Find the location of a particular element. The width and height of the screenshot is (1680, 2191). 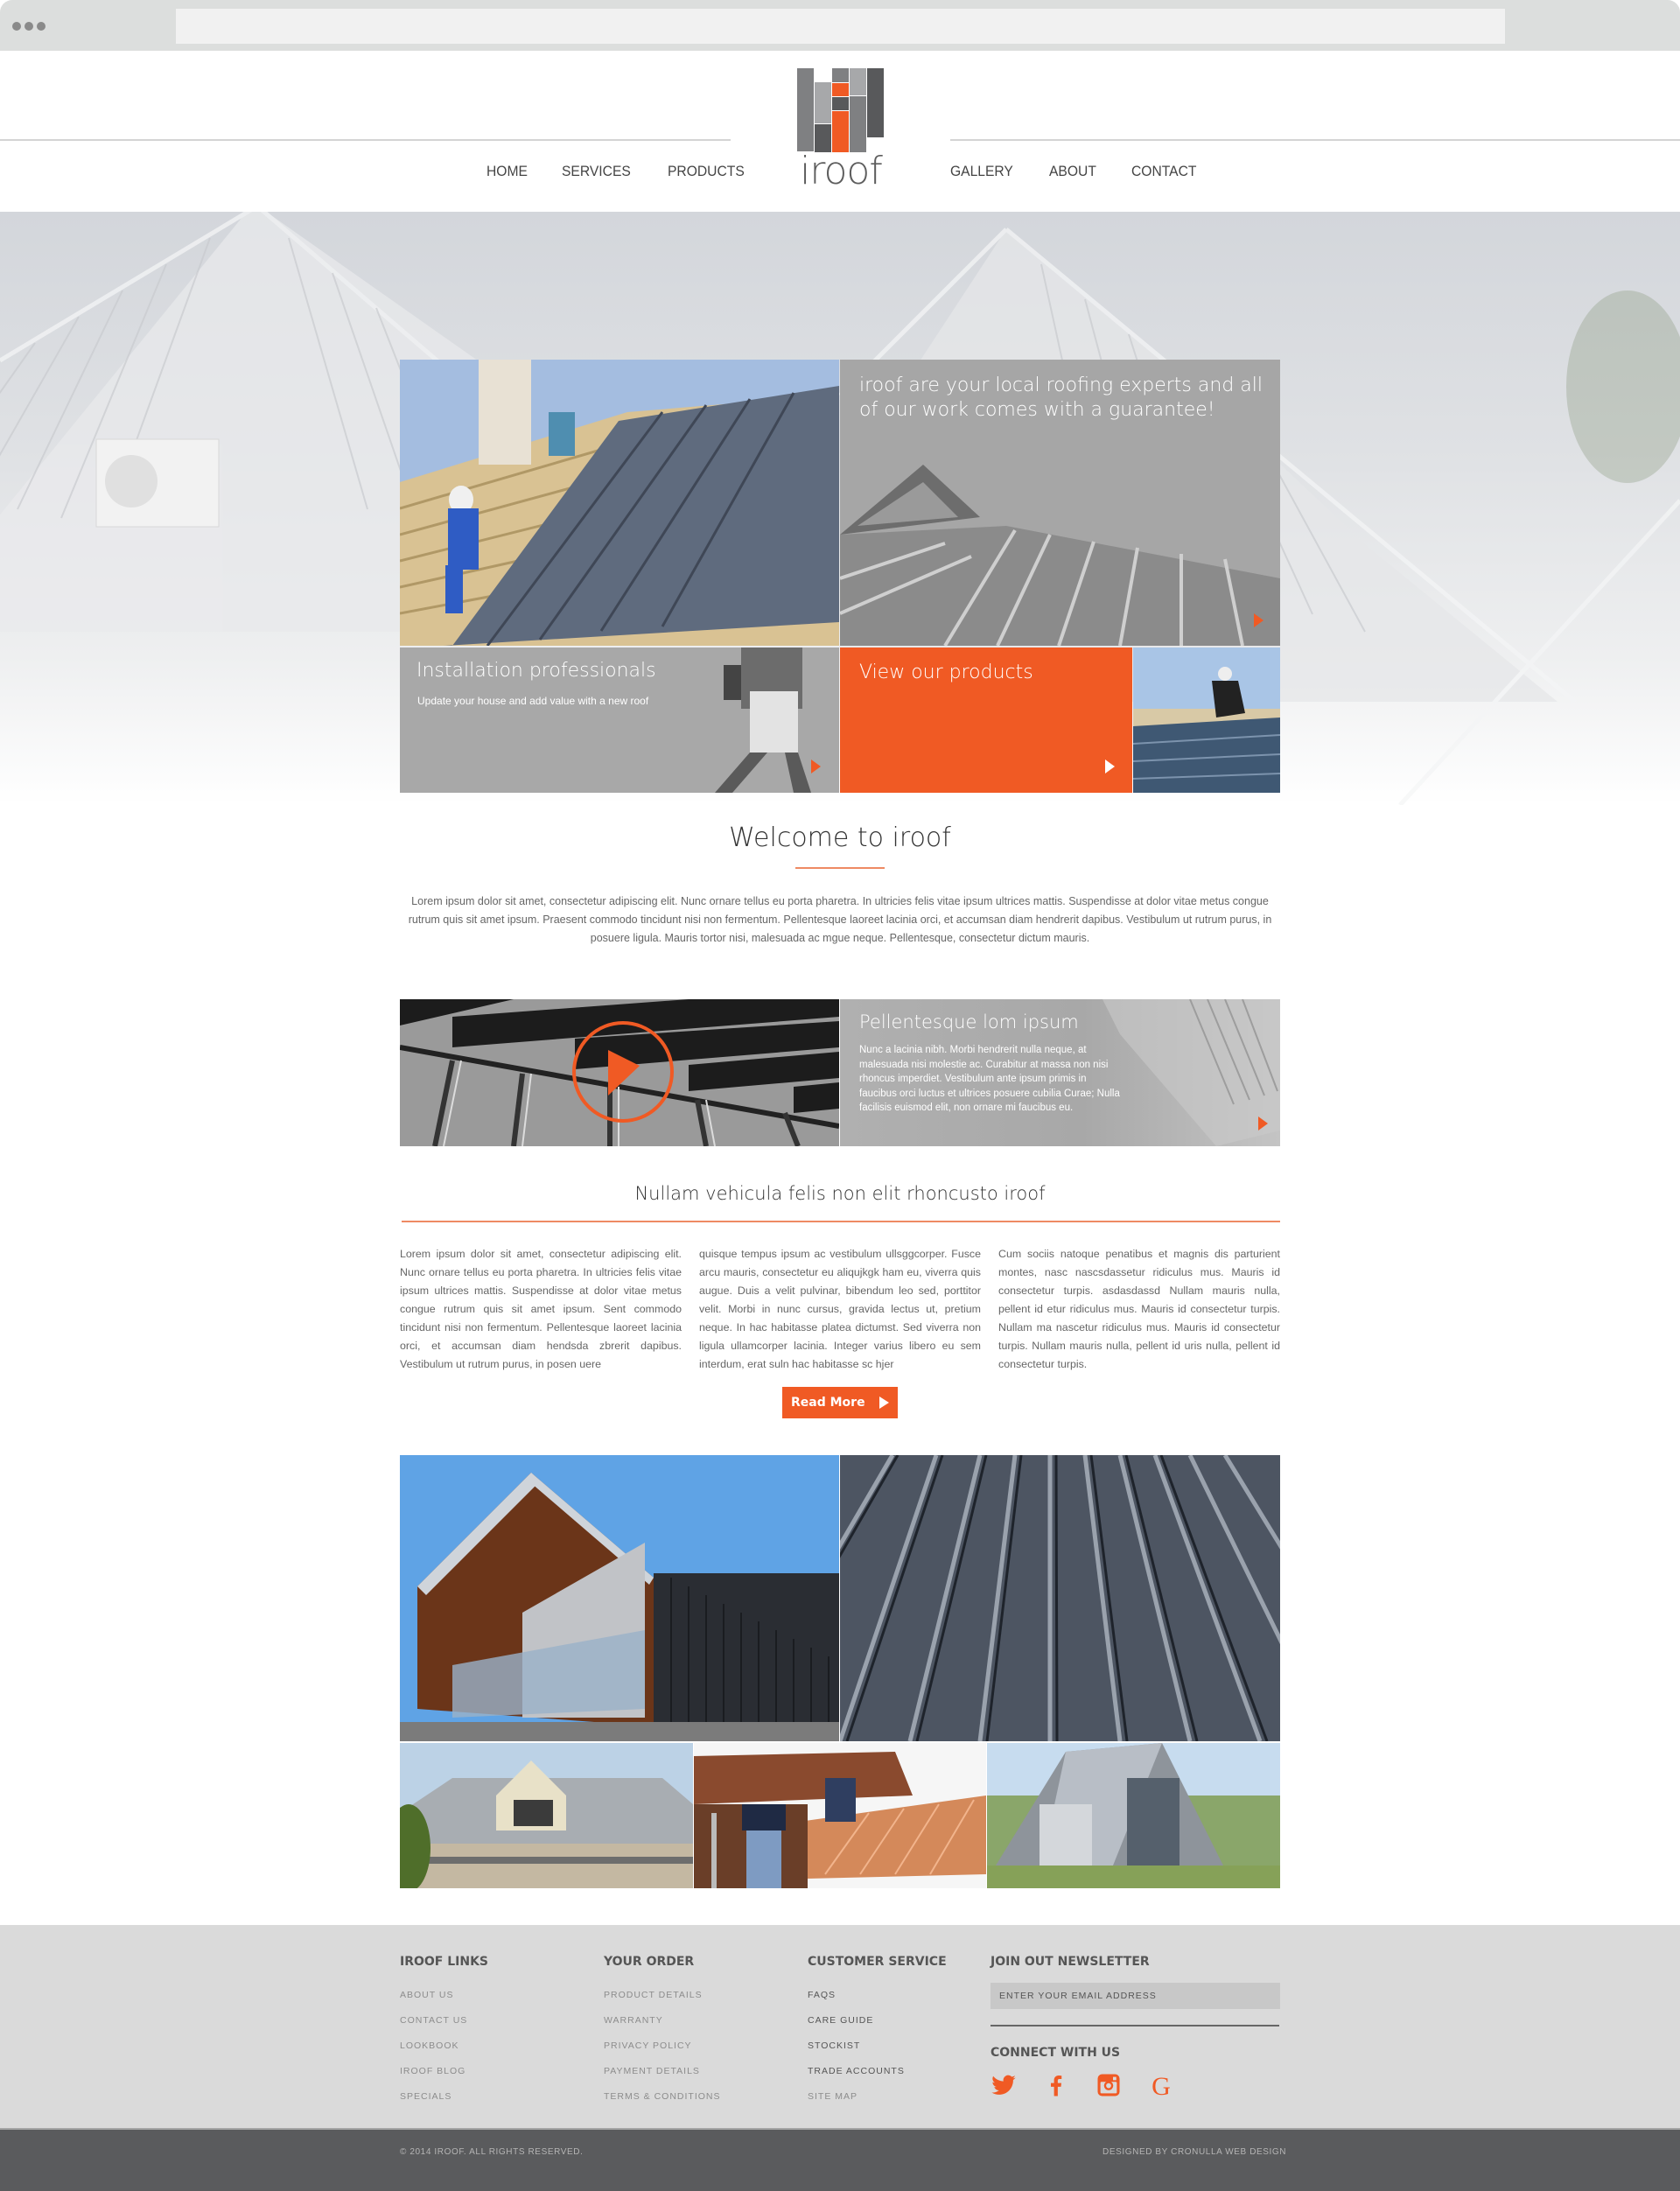

logo-mark-icon is located at coordinates (841, 110).